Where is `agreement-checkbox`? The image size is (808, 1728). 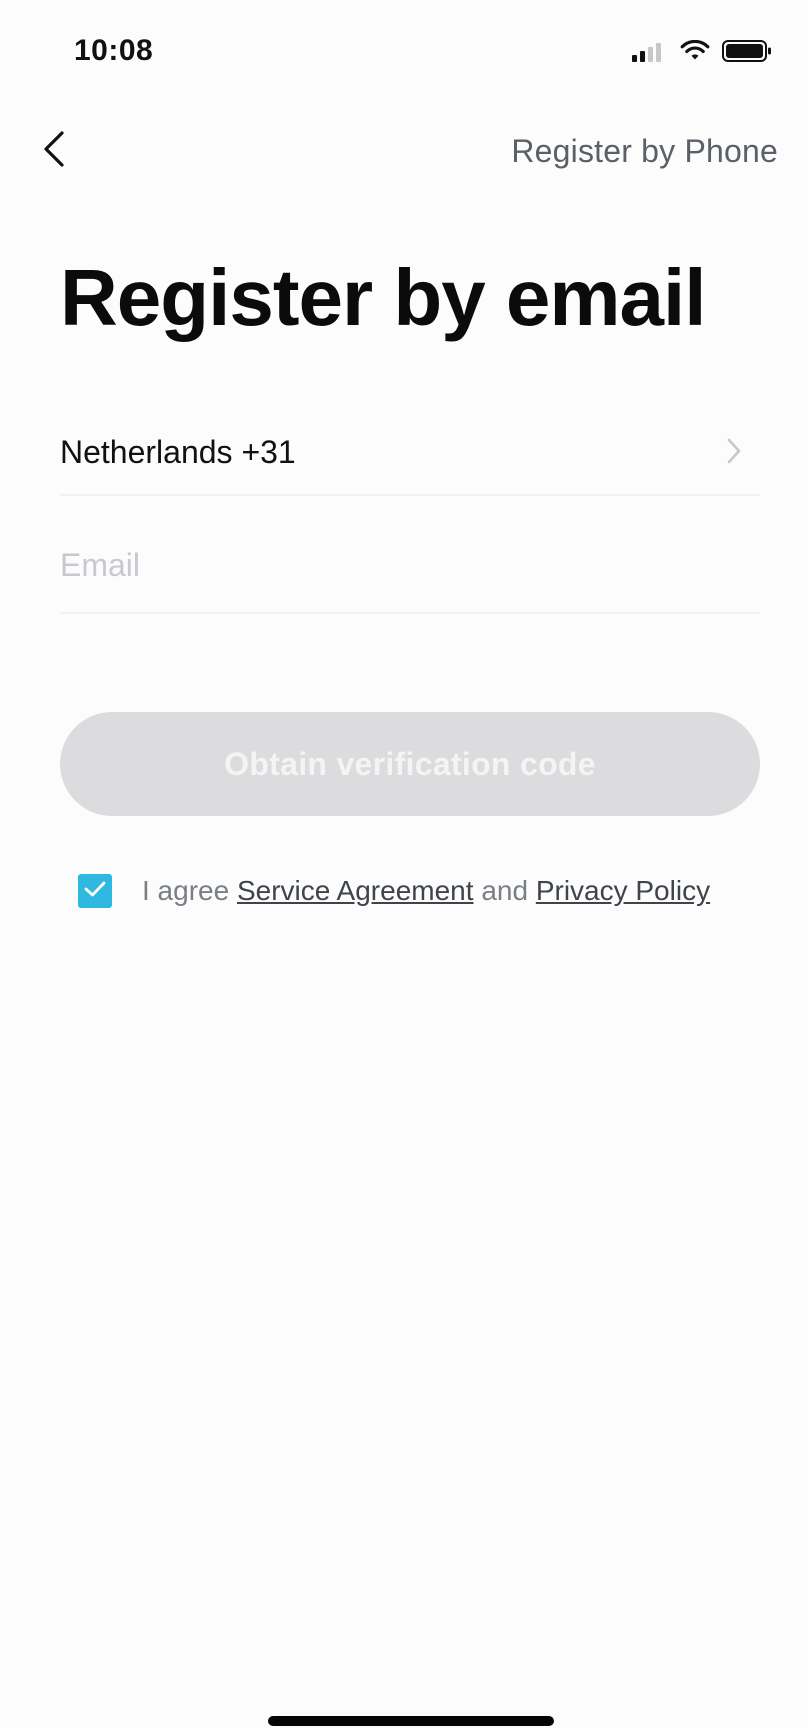 agreement-checkbox is located at coordinates (95, 891).